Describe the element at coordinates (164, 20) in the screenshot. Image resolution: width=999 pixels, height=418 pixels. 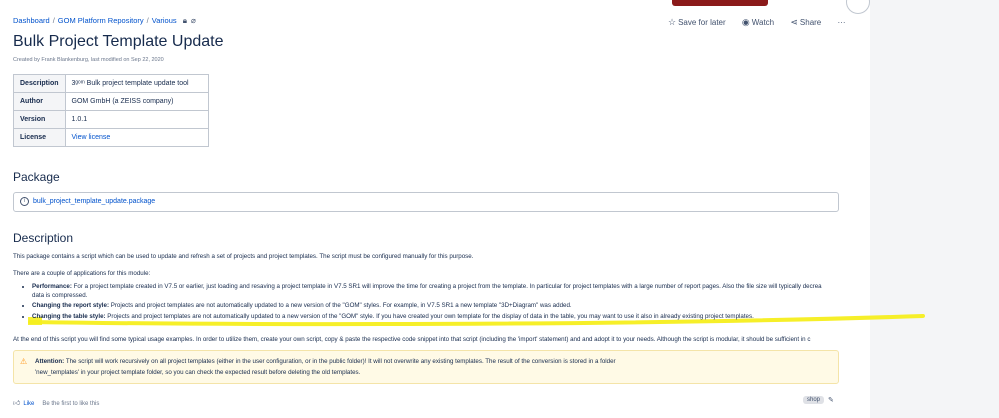
I see `breadcrumb-various: Various` at that location.